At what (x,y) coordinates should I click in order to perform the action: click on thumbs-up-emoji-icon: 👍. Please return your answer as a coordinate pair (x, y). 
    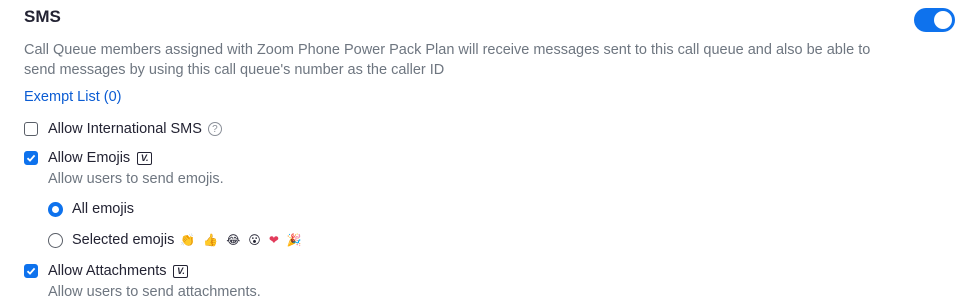
    Looking at the image, I should click on (211, 240).